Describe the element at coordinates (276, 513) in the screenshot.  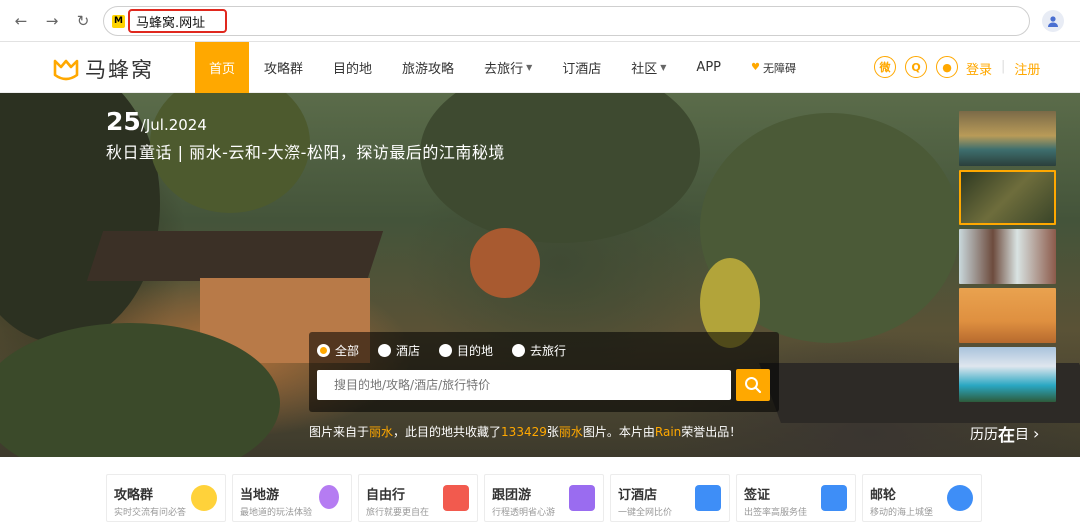
I see `card-subtitle: 最地道的玩法体验` at that location.